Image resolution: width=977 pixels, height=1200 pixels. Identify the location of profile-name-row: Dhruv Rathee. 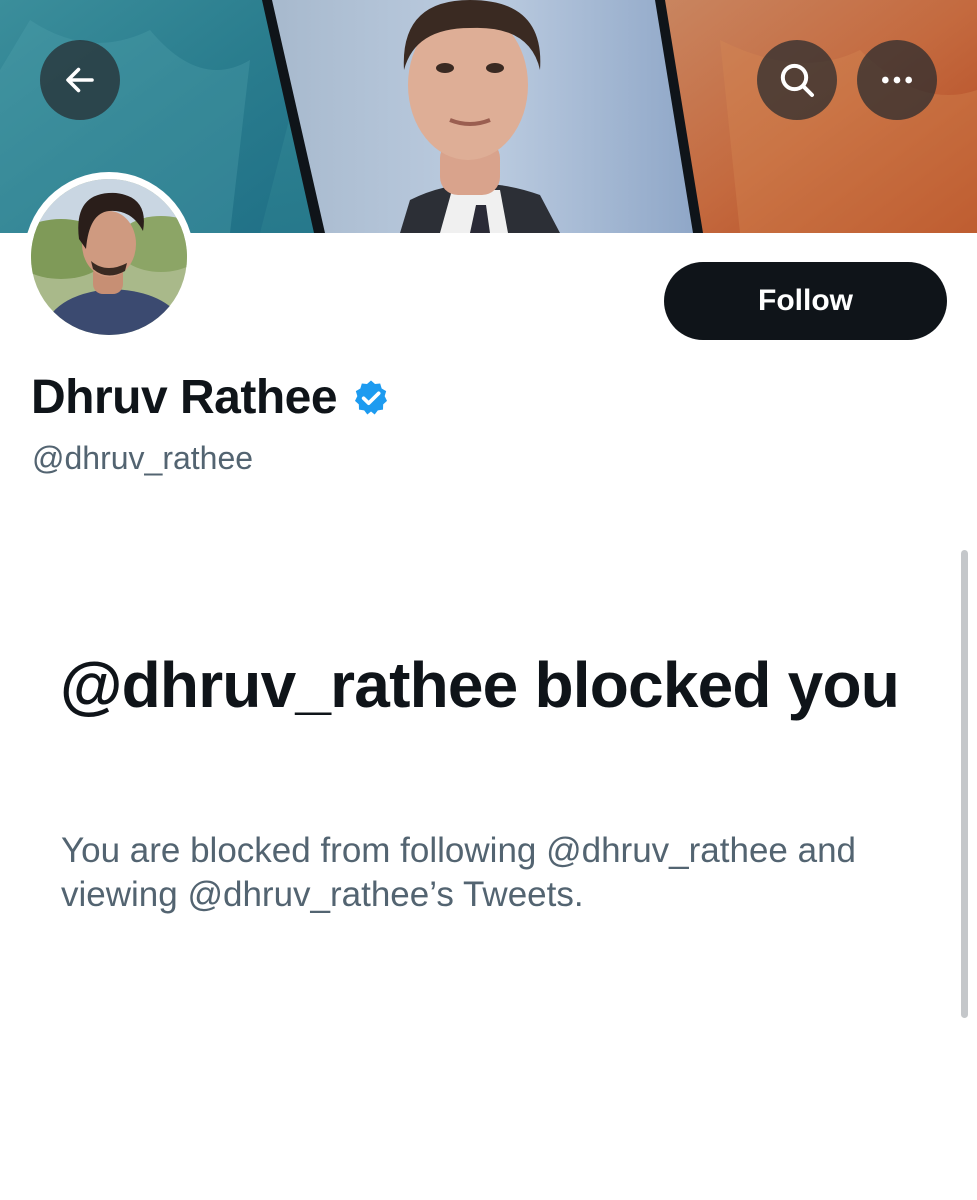
(211, 397).